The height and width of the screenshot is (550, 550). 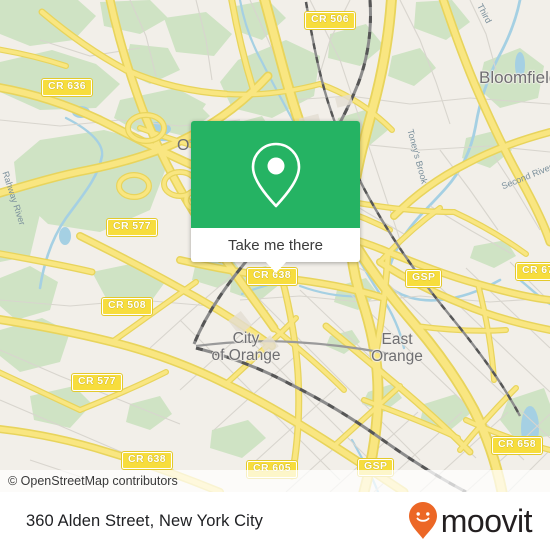 I want to click on take-me-there-label: Take me there, so click(x=275, y=245).